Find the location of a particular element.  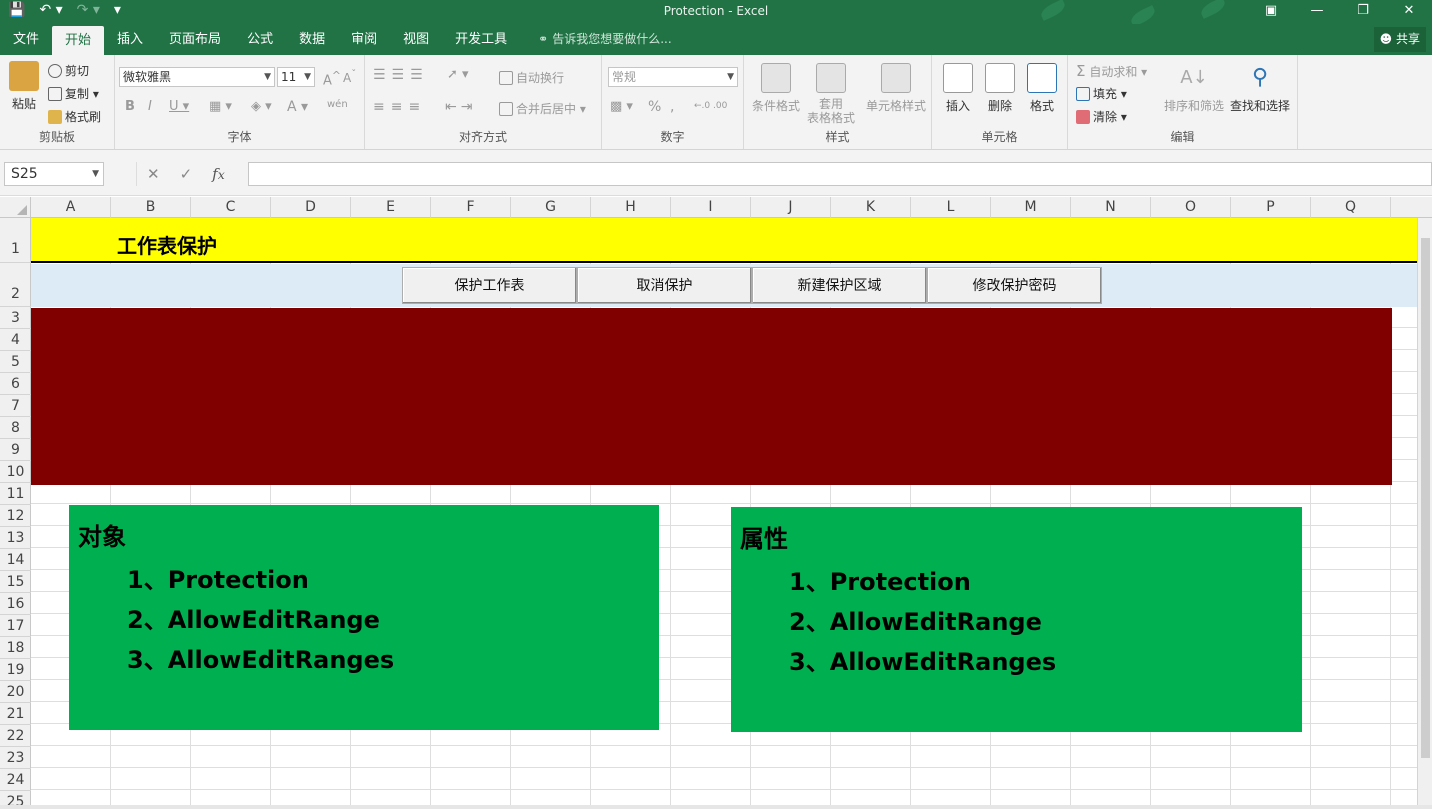

minimize-icon: — is located at coordinates (1317, 12).